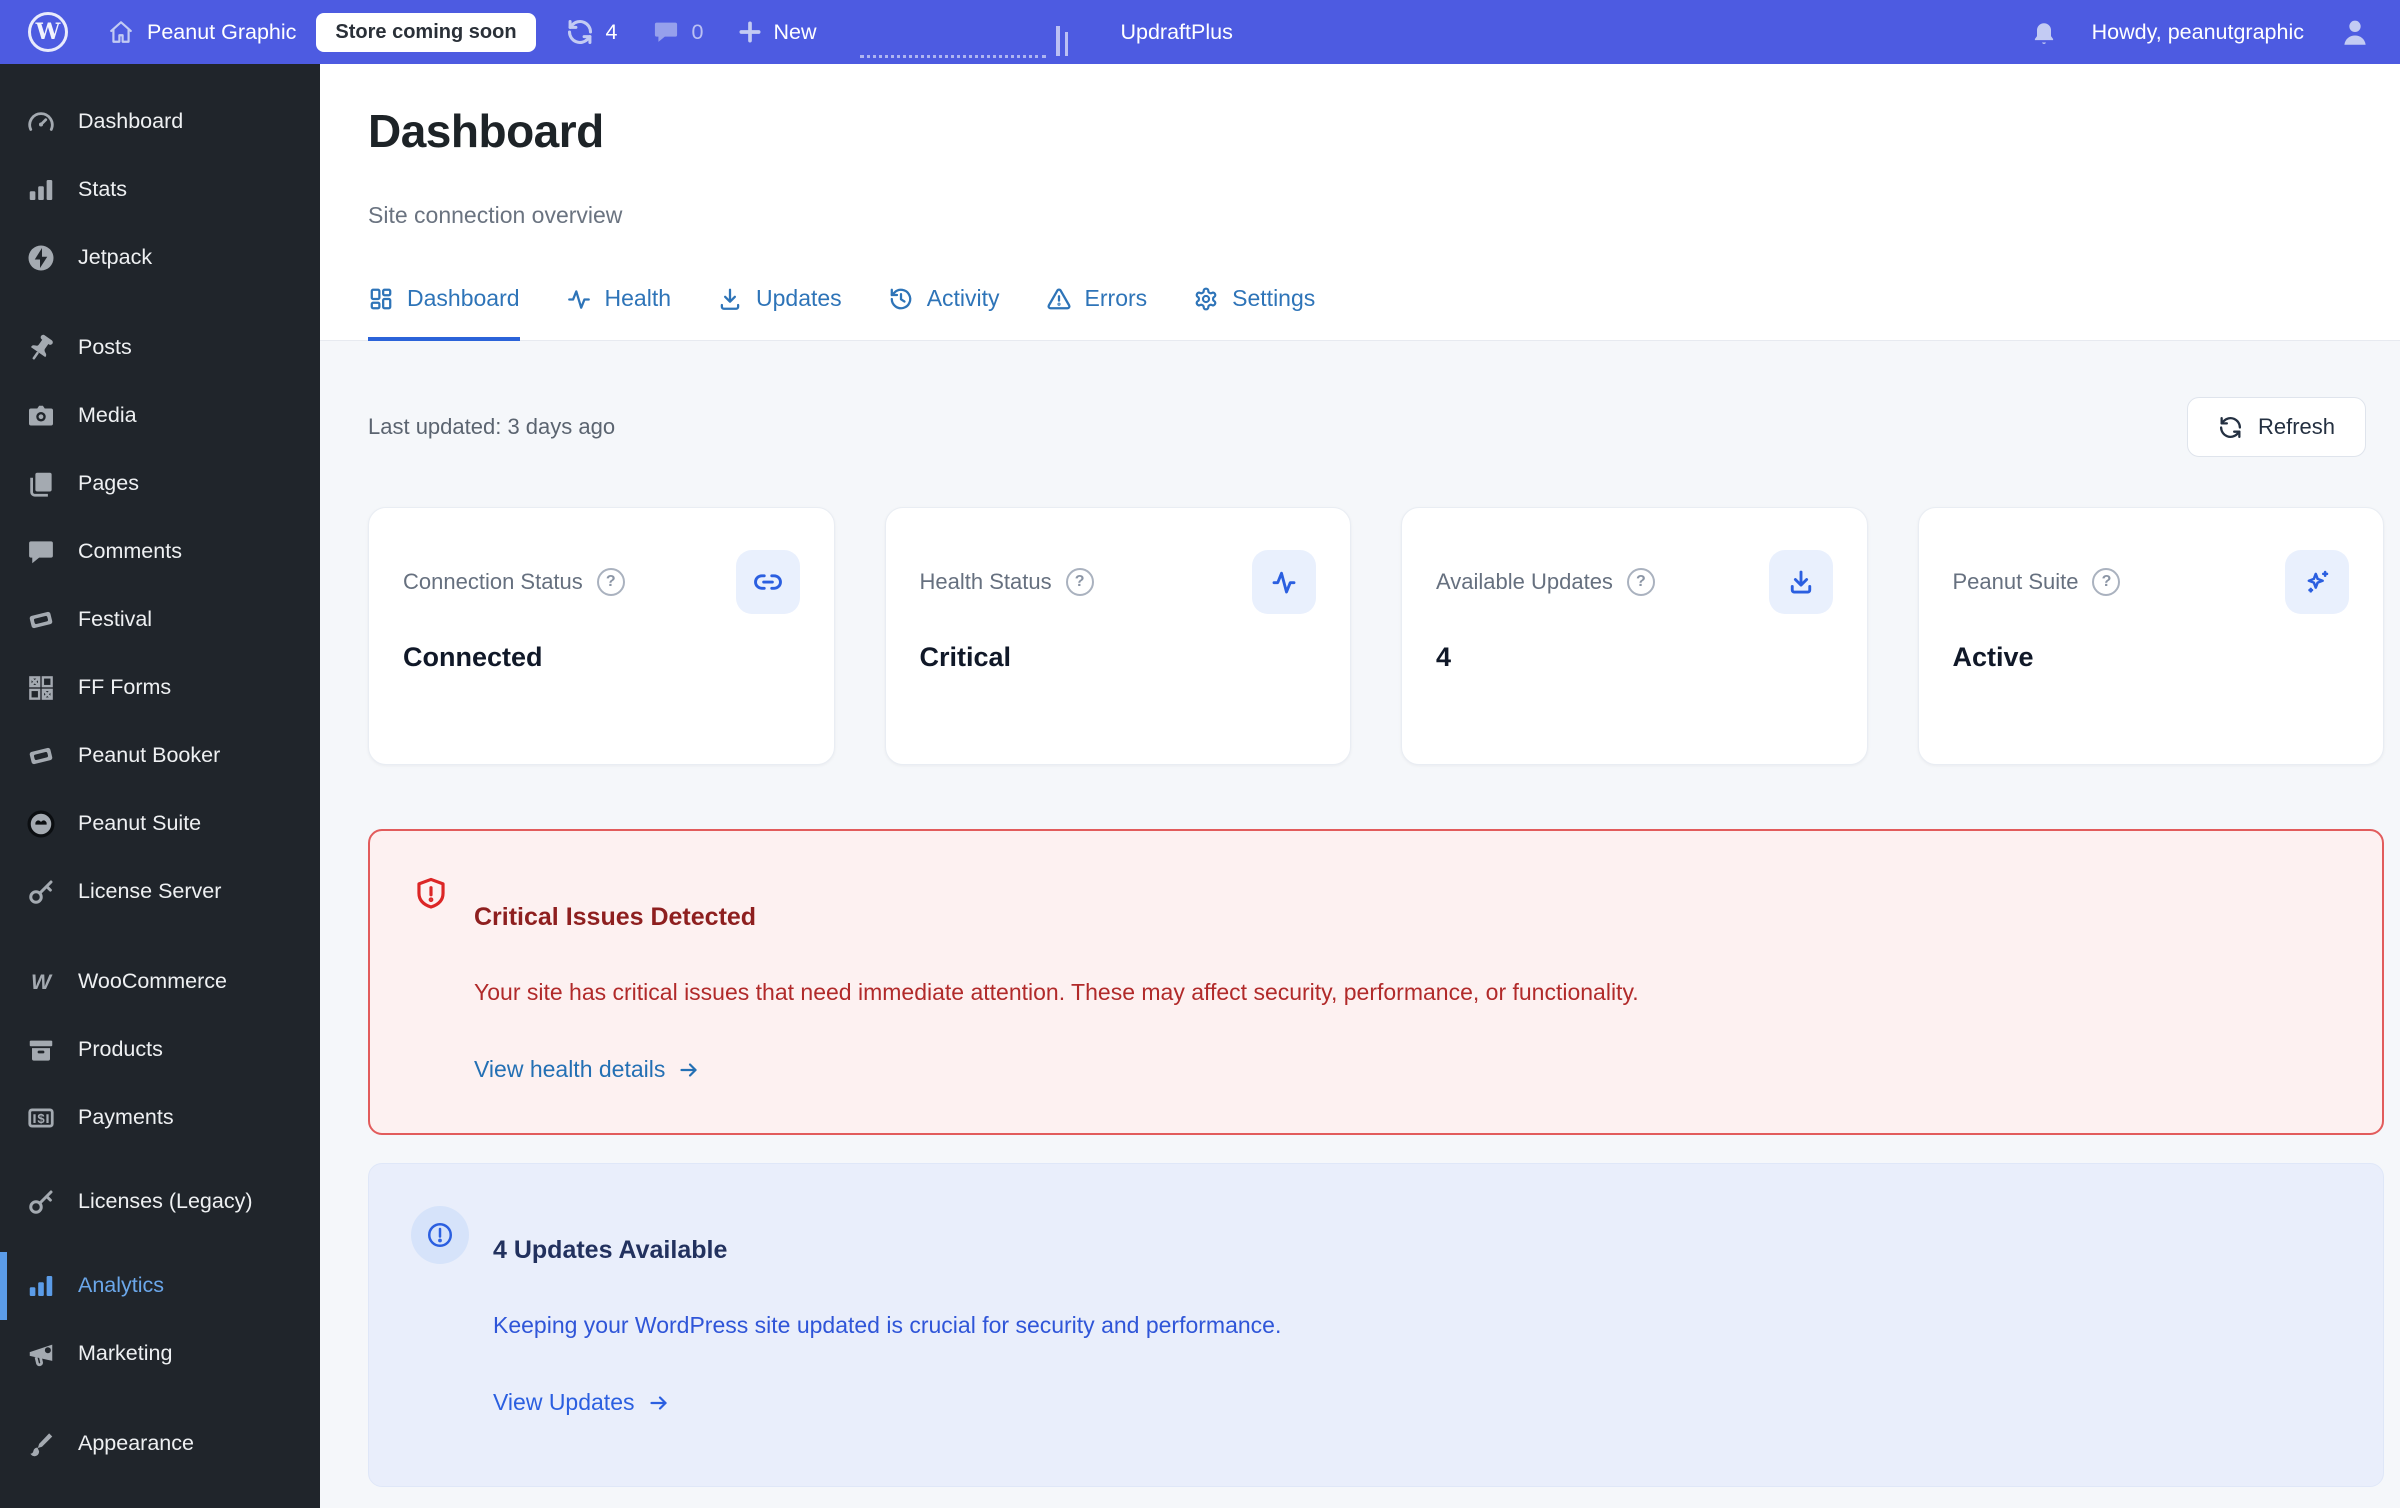 The image size is (2400, 1508). Describe the element at coordinates (666, 32) in the screenshot. I see `comment-bubble-icon` at that location.